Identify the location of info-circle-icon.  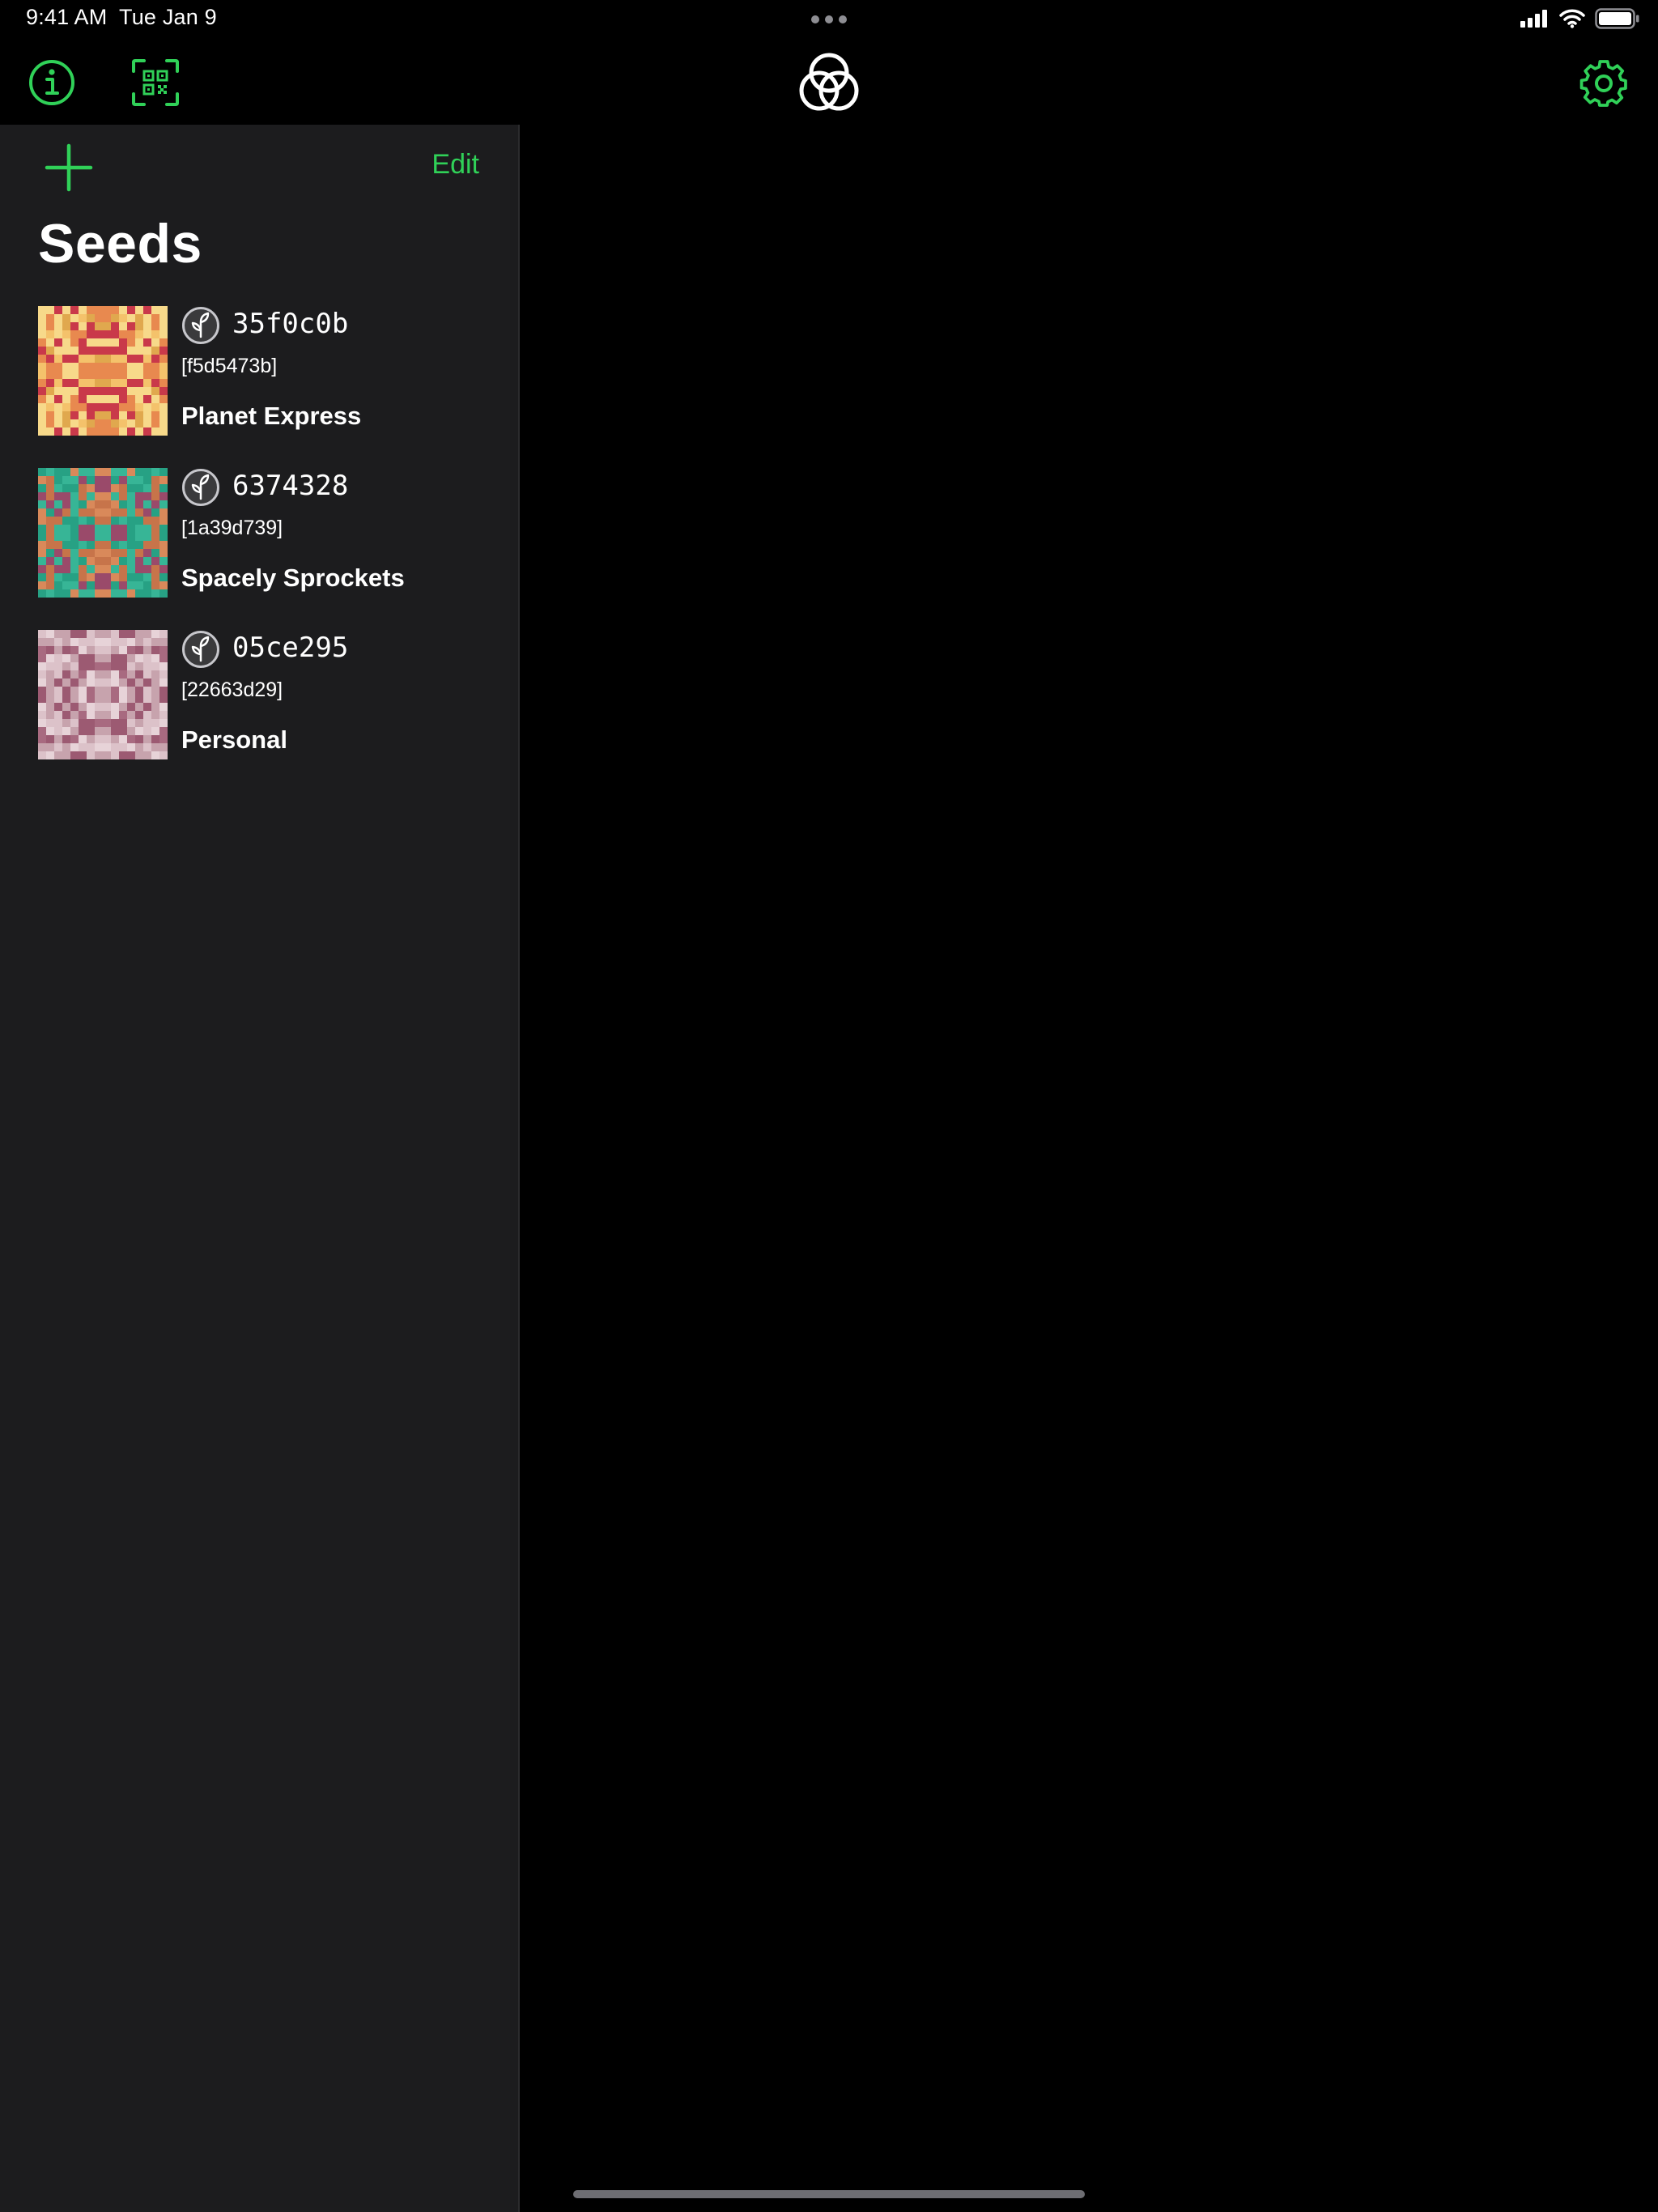
(51, 83).